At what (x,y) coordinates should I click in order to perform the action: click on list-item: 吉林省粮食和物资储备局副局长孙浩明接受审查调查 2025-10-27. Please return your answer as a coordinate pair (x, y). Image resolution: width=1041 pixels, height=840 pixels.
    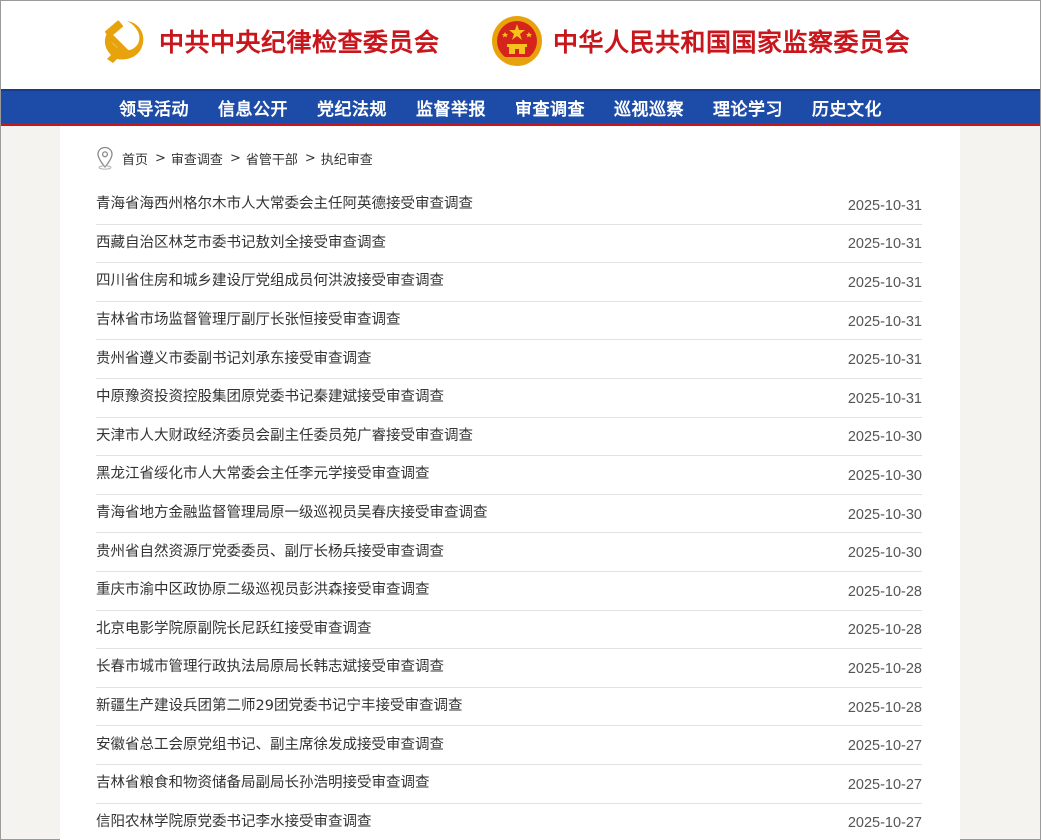
    Looking at the image, I should click on (509, 784).